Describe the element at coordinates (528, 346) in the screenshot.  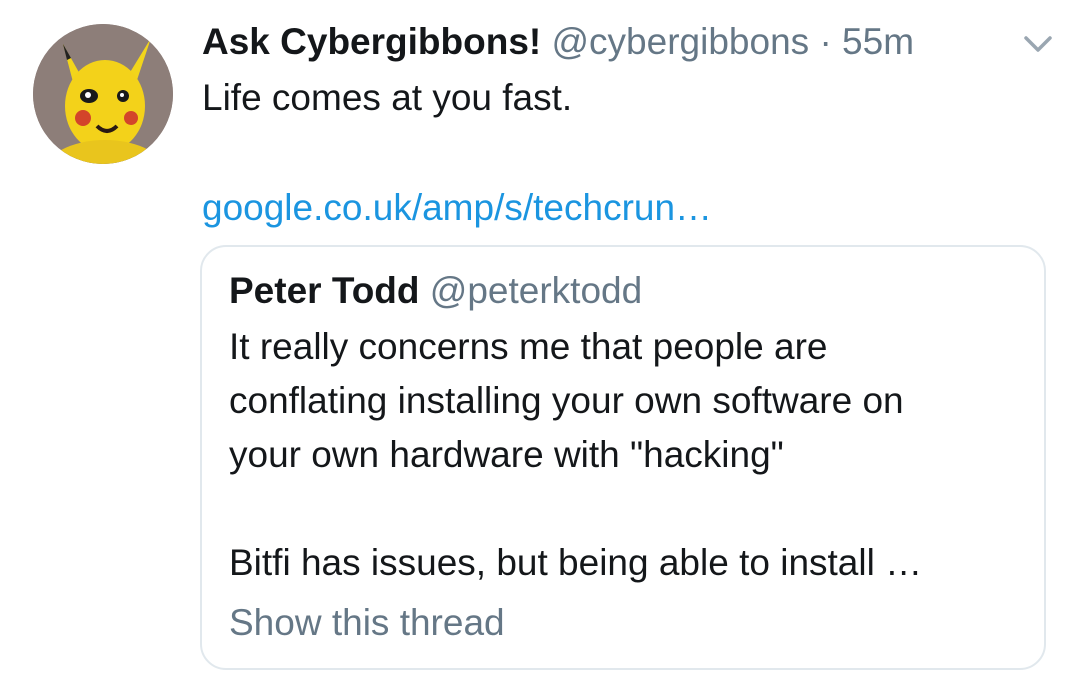
I see `quoted-text-line: It really concerns me that people are` at that location.